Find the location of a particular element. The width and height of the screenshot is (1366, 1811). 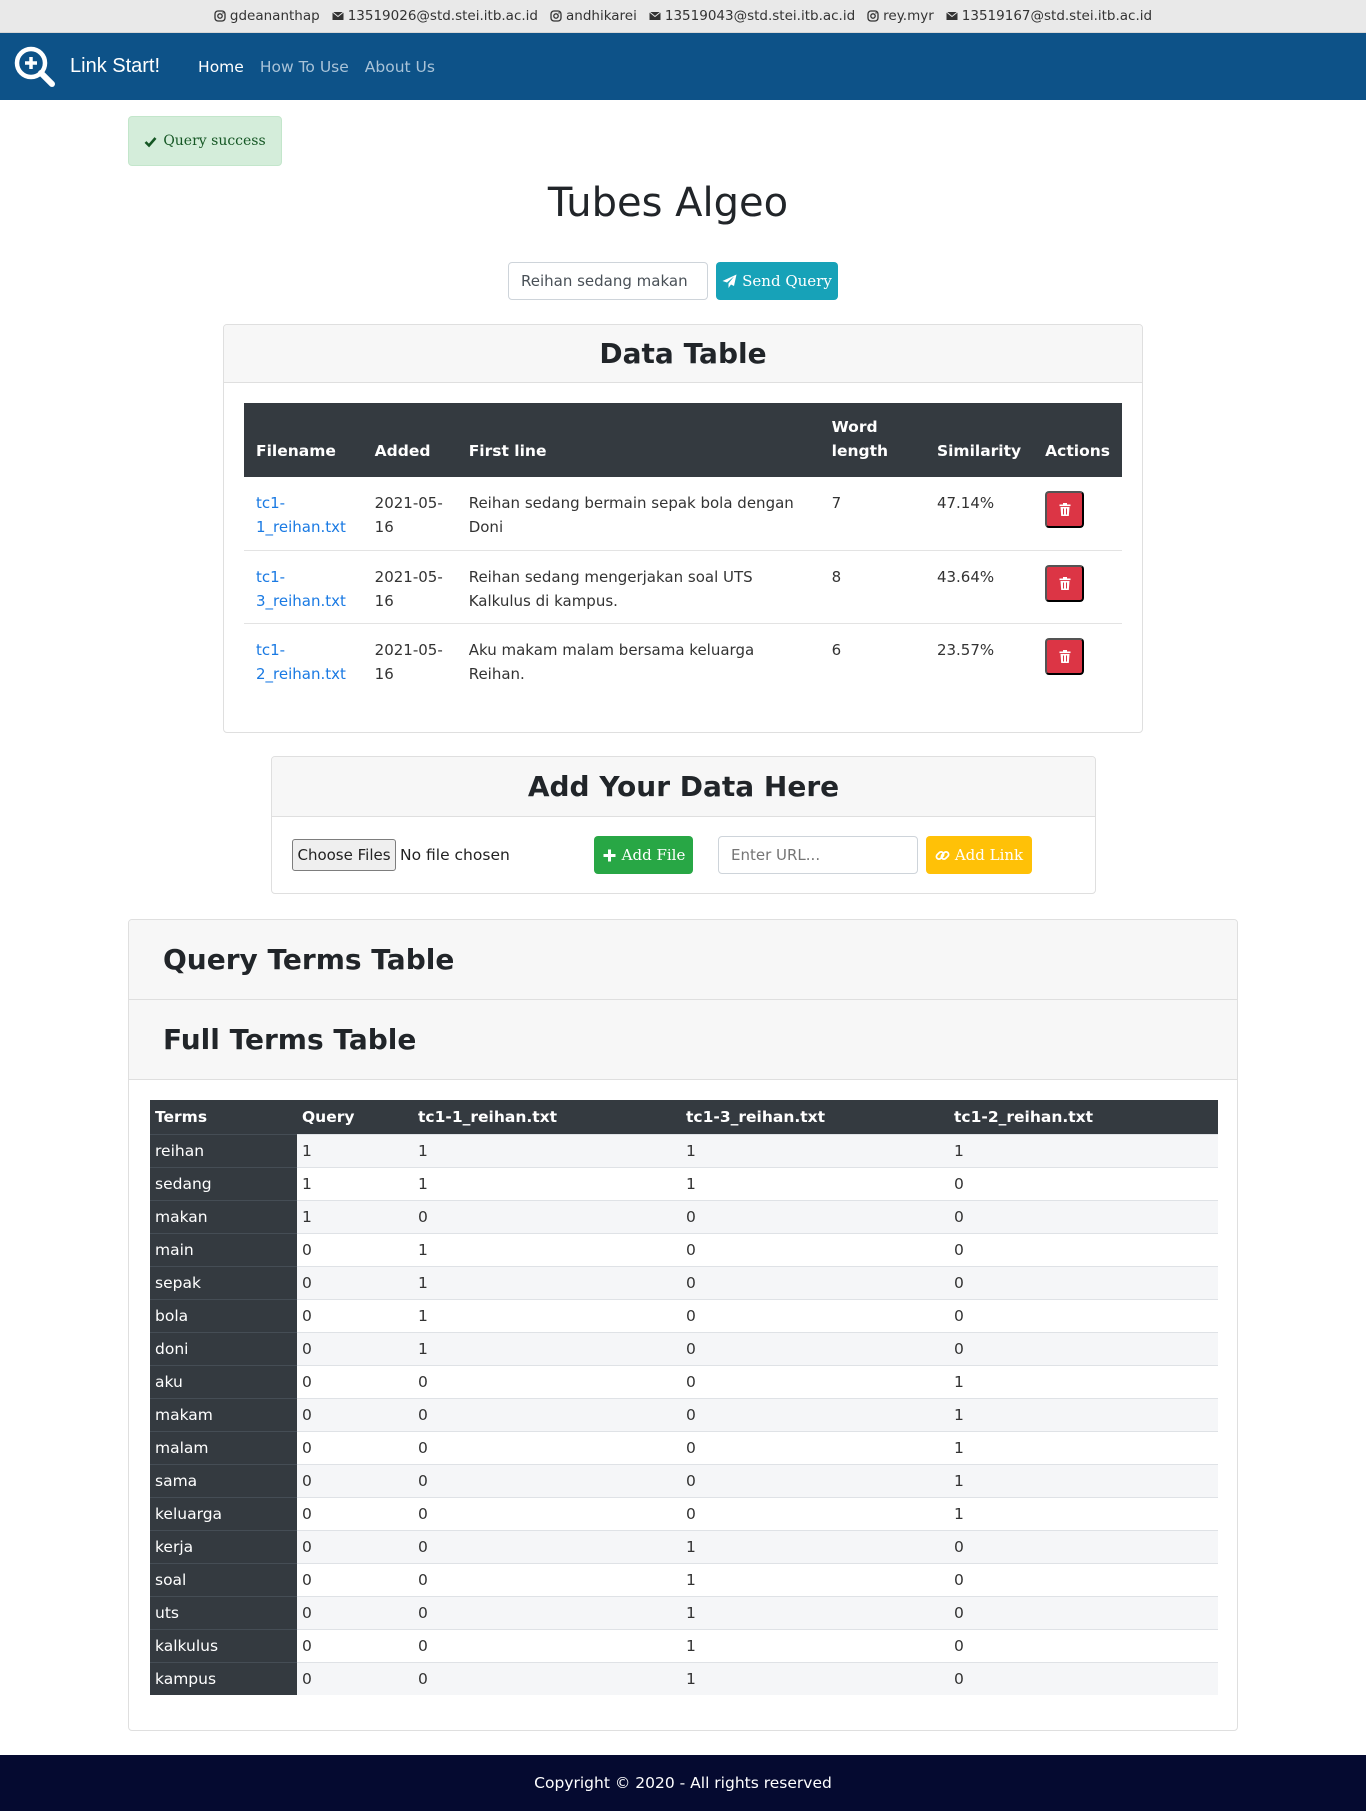

table-row: sedang 1 1 1 0 is located at coordinates (684, 1183).